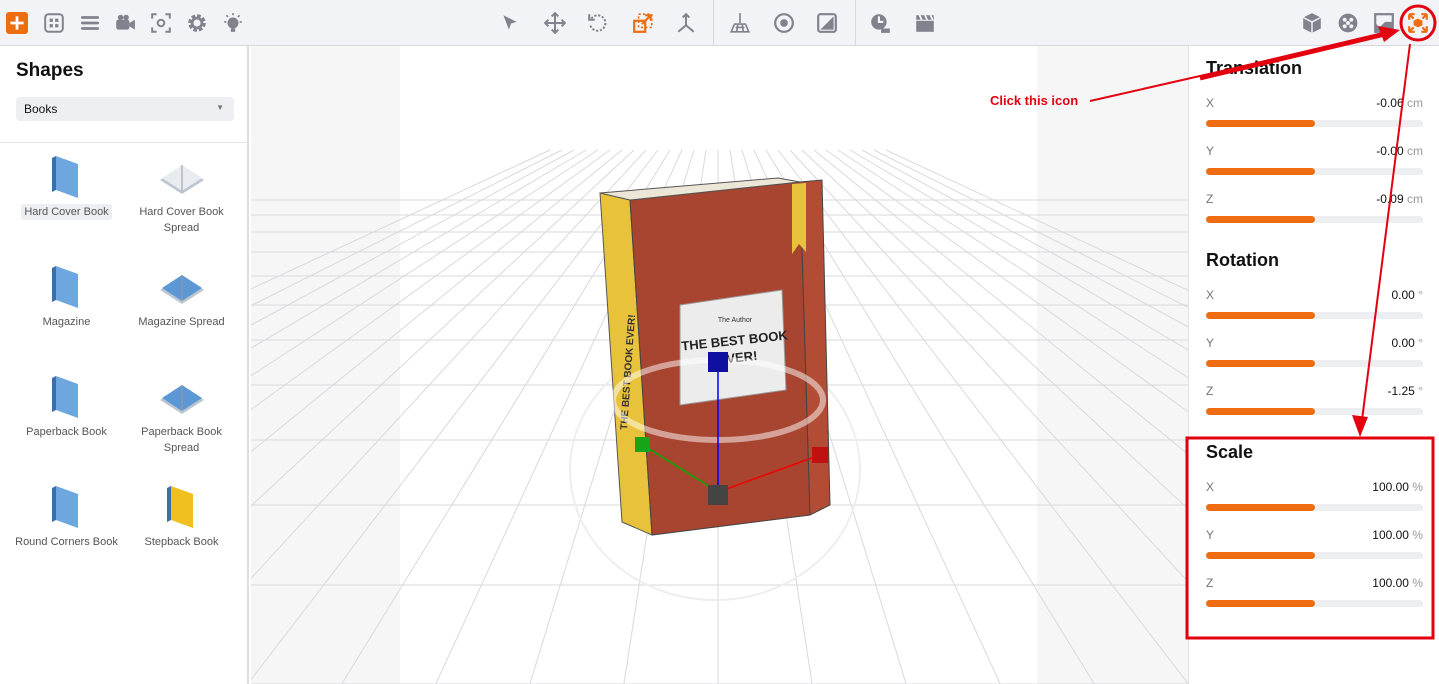  I want to click on rotation-y-slider, so click(1314, 363).